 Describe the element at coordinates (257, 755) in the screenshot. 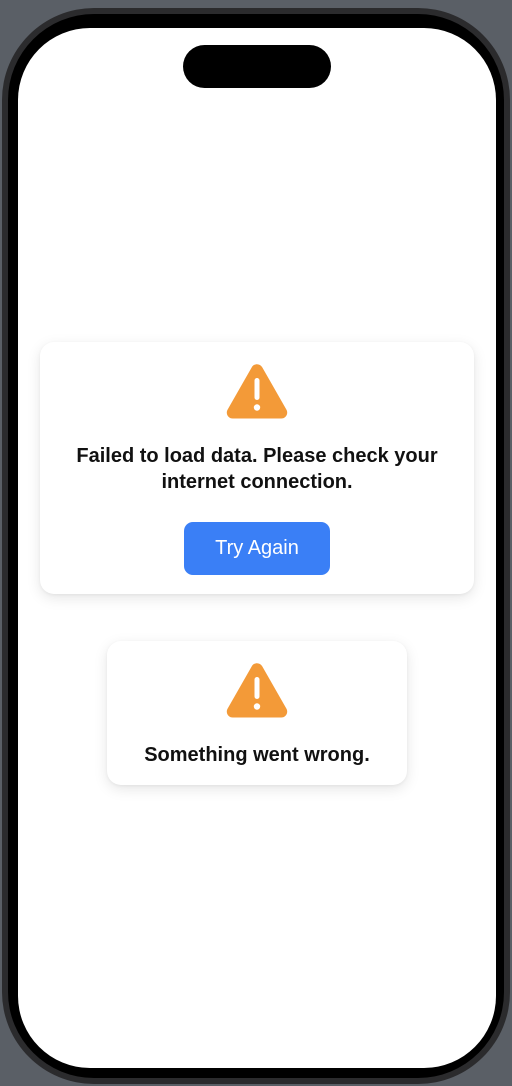

I see `error-message: Something went wrong.` at that location.